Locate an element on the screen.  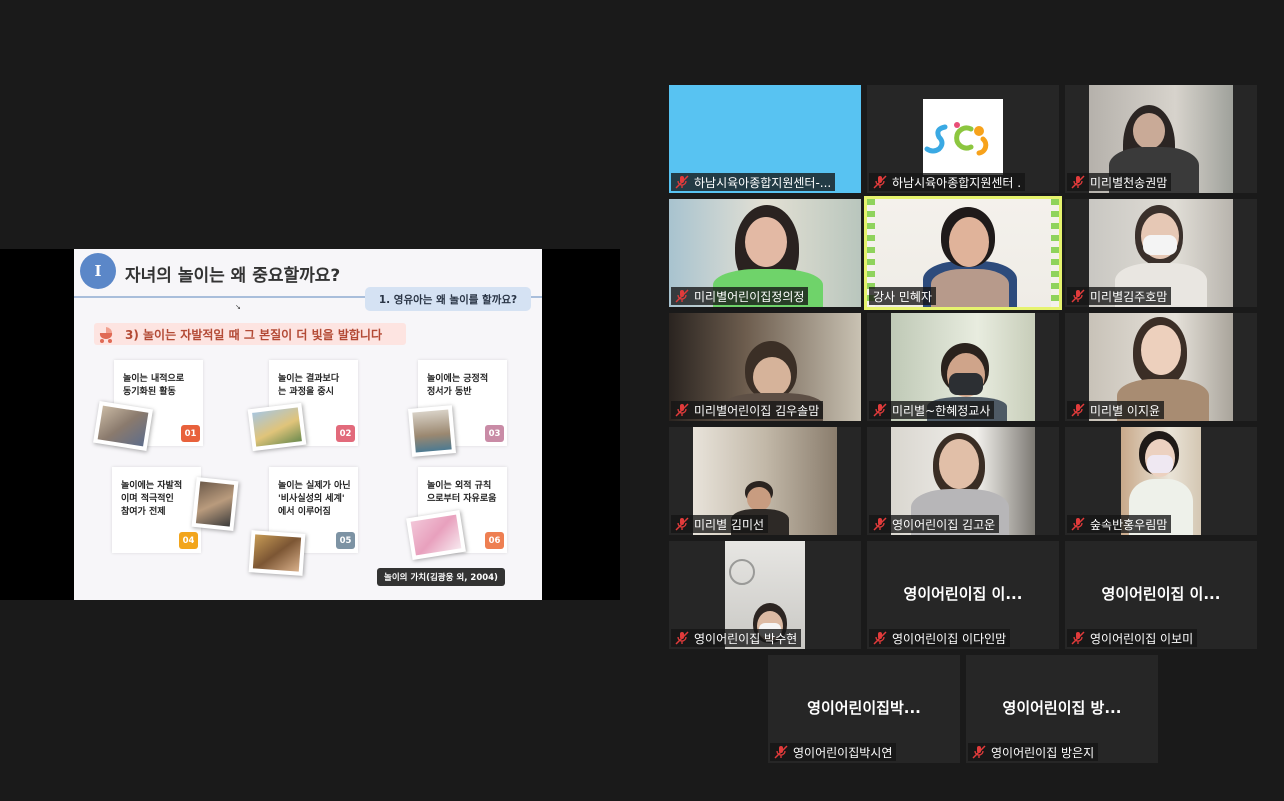
name-bar: 강사 민혜자 is located at coordinates (903, 296).